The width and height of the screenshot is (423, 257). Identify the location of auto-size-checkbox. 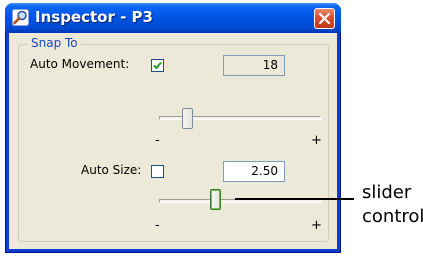
(157, 171).